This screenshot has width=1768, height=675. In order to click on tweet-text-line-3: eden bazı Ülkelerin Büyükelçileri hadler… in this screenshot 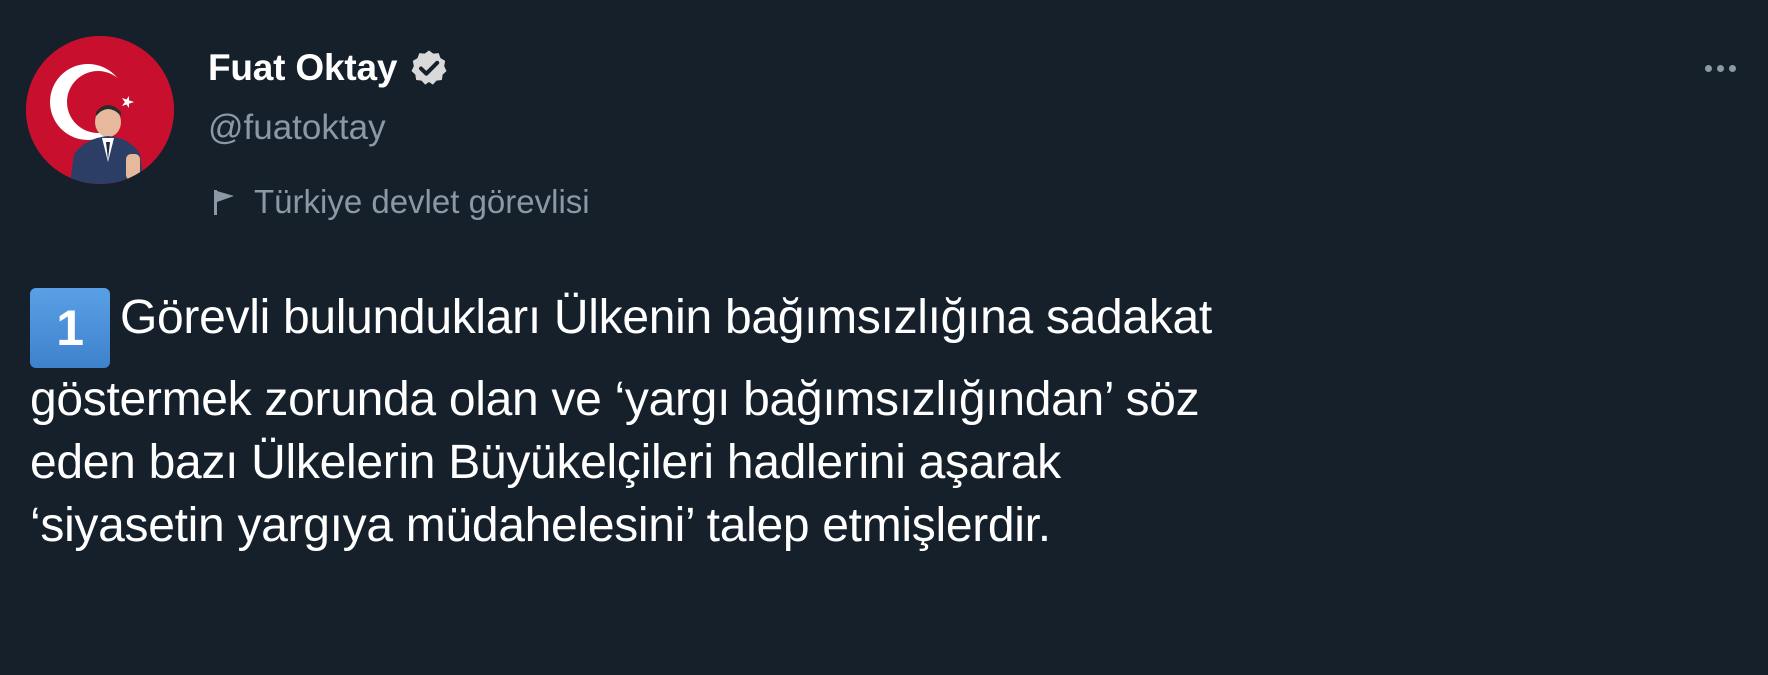, I will do `click(545, 462)`.